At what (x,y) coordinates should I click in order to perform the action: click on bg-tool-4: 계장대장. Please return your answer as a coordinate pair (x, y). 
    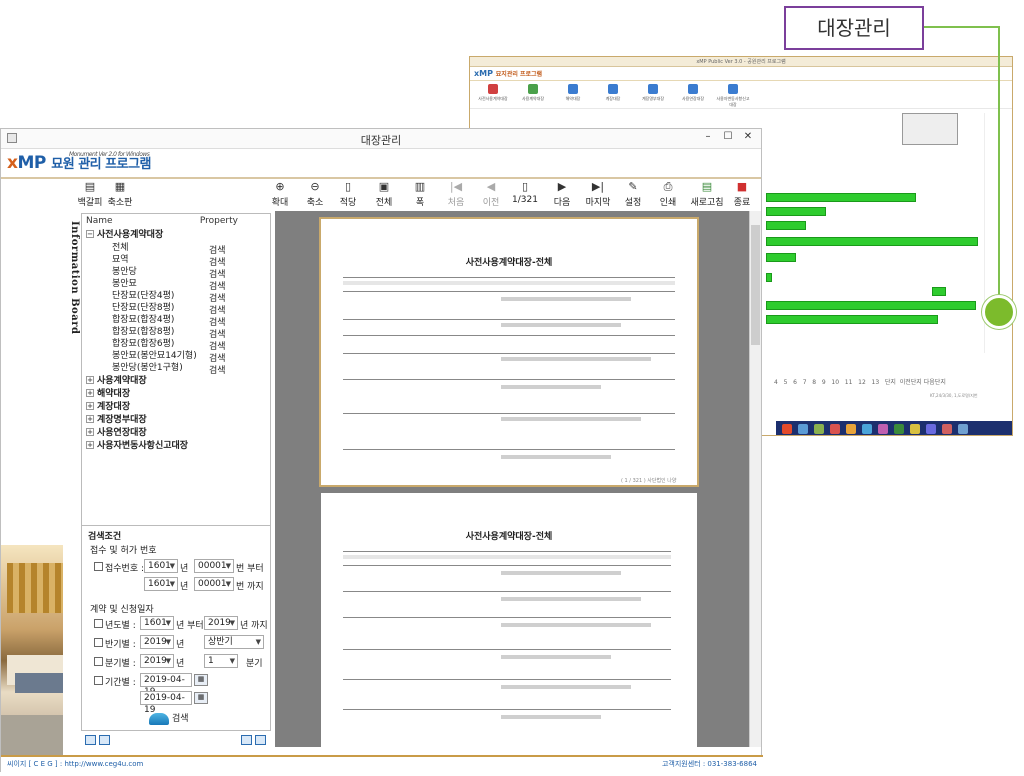
    Looking at the image, I should click on (613, 94).